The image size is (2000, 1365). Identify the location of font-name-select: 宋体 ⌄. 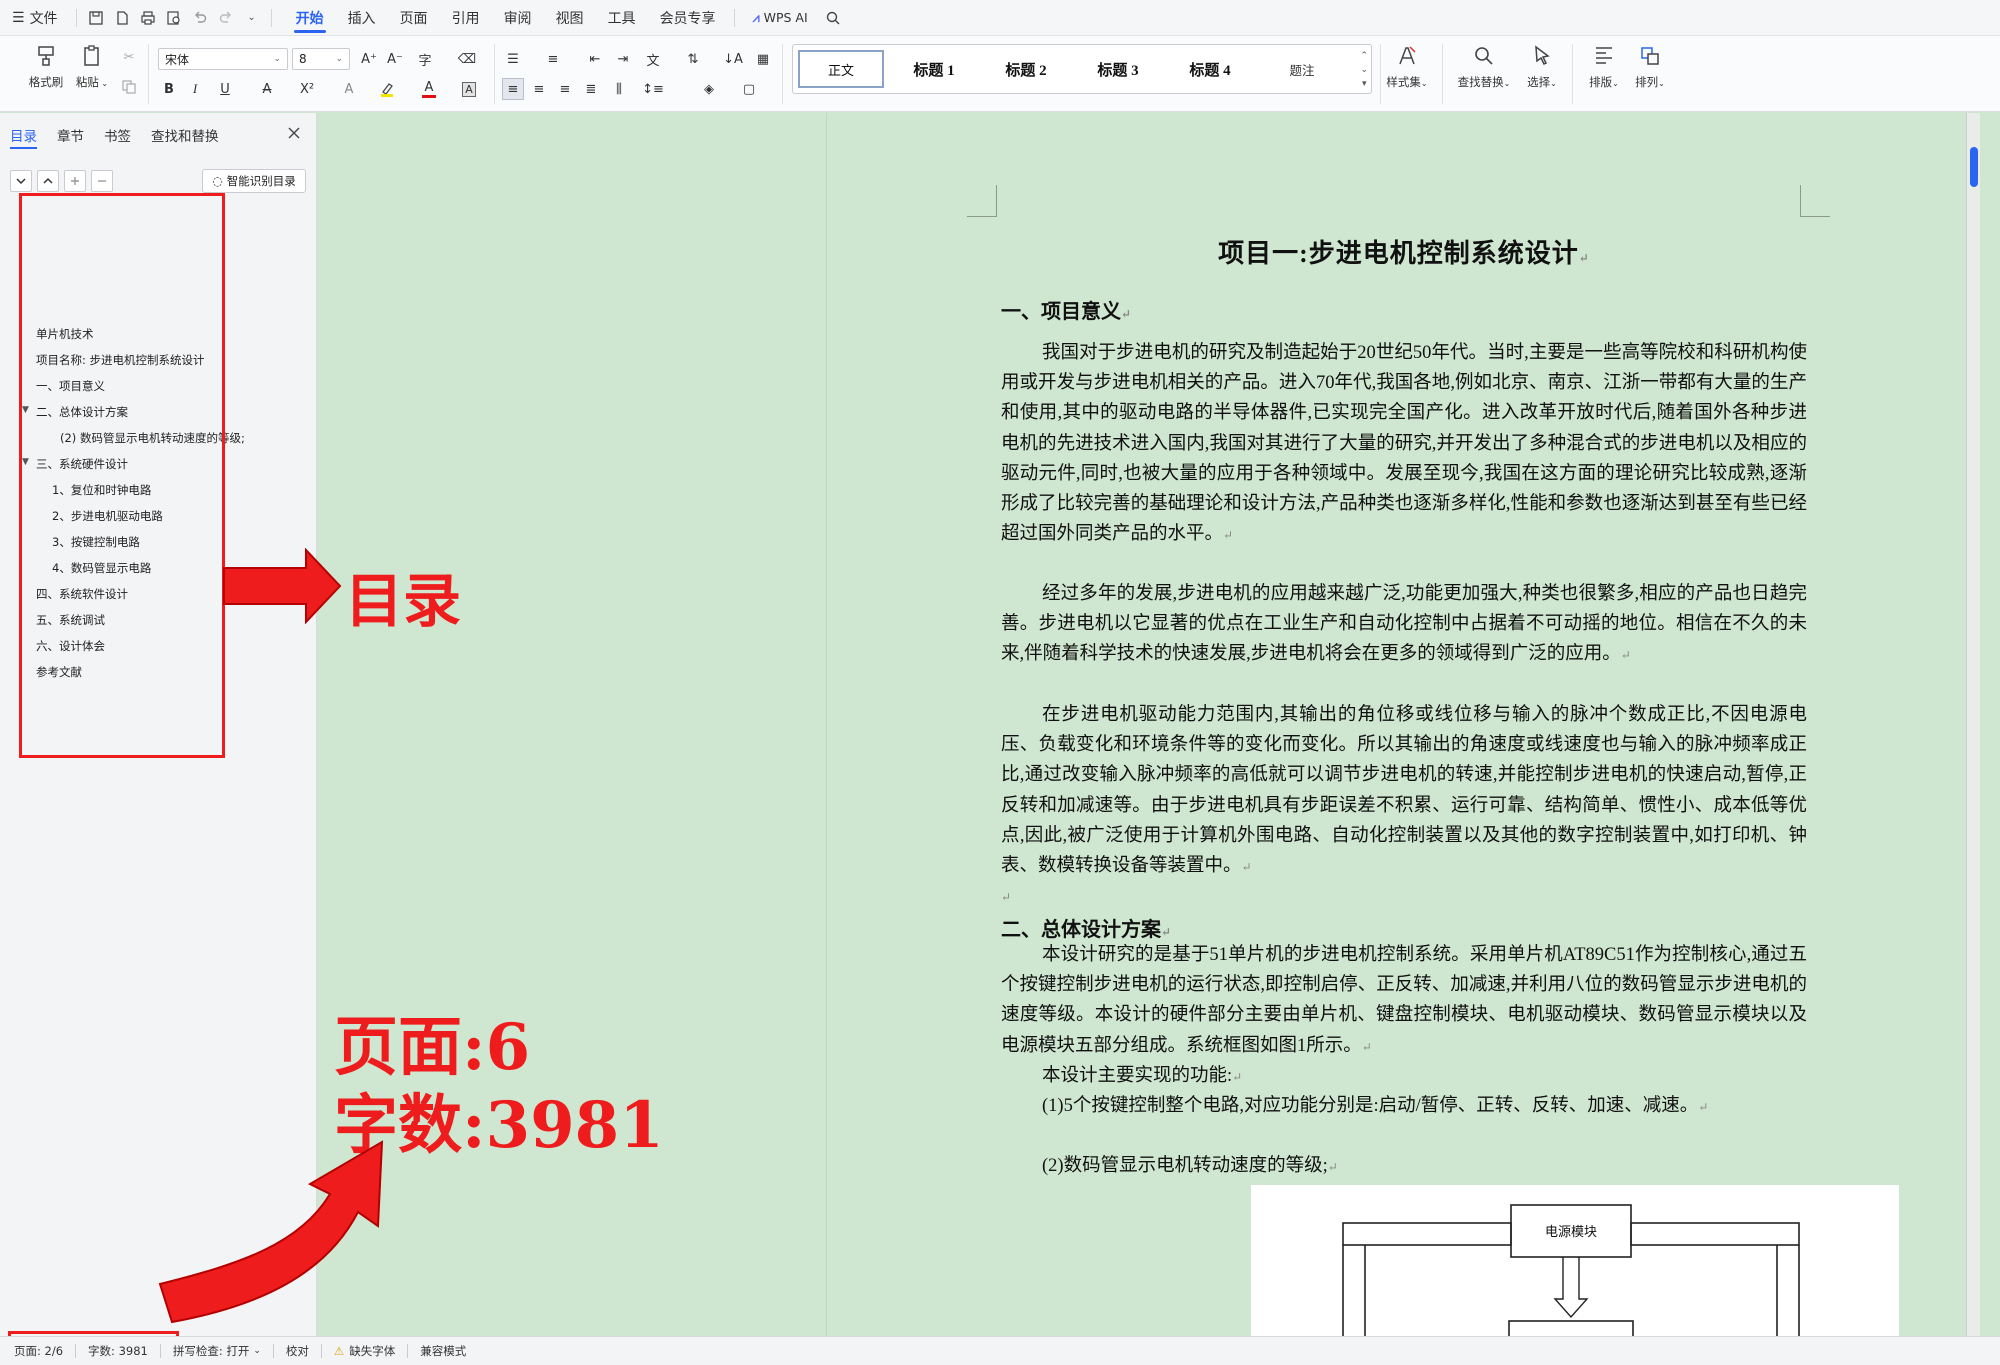
(223, 59).